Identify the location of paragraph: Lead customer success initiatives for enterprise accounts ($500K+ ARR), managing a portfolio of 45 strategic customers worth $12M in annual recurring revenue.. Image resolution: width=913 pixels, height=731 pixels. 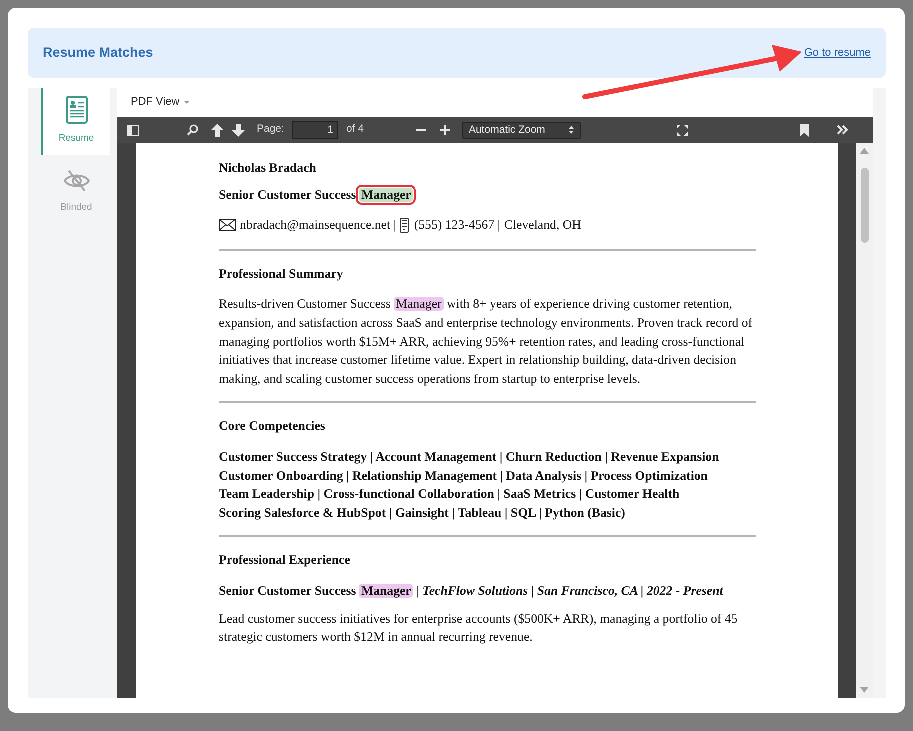
(479, 628).